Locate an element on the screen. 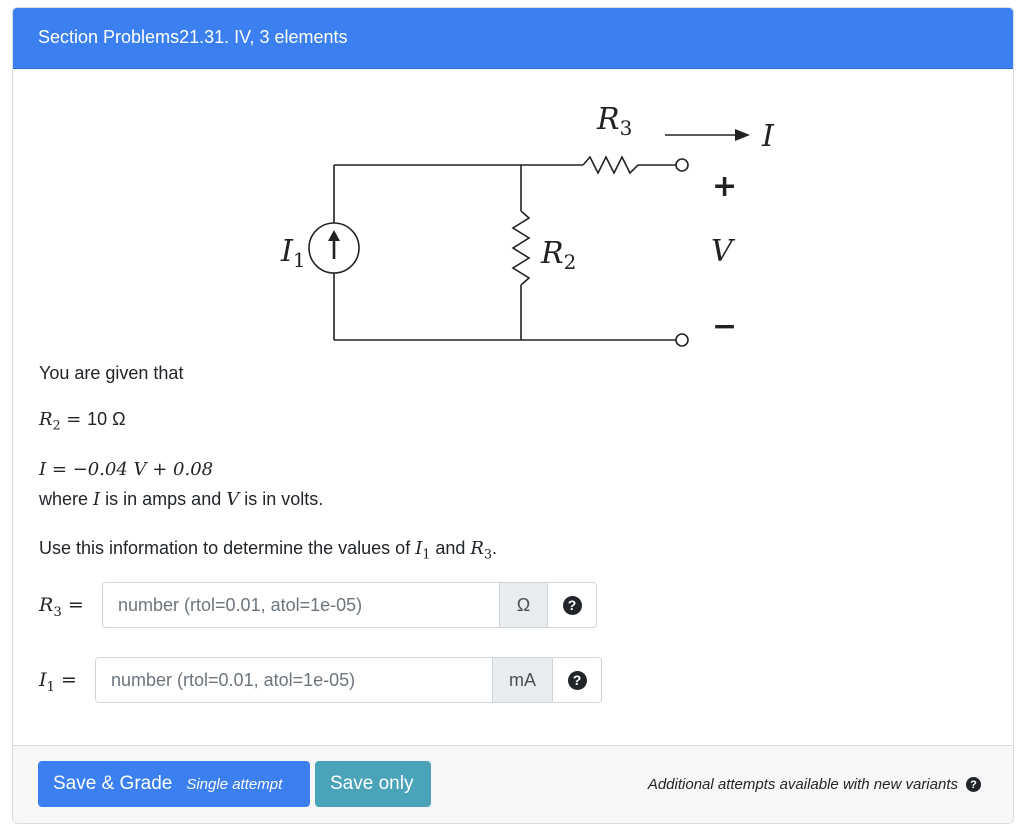 This screenshot has height=827, width=1024. r3-input is located at coordinates (301, 605).